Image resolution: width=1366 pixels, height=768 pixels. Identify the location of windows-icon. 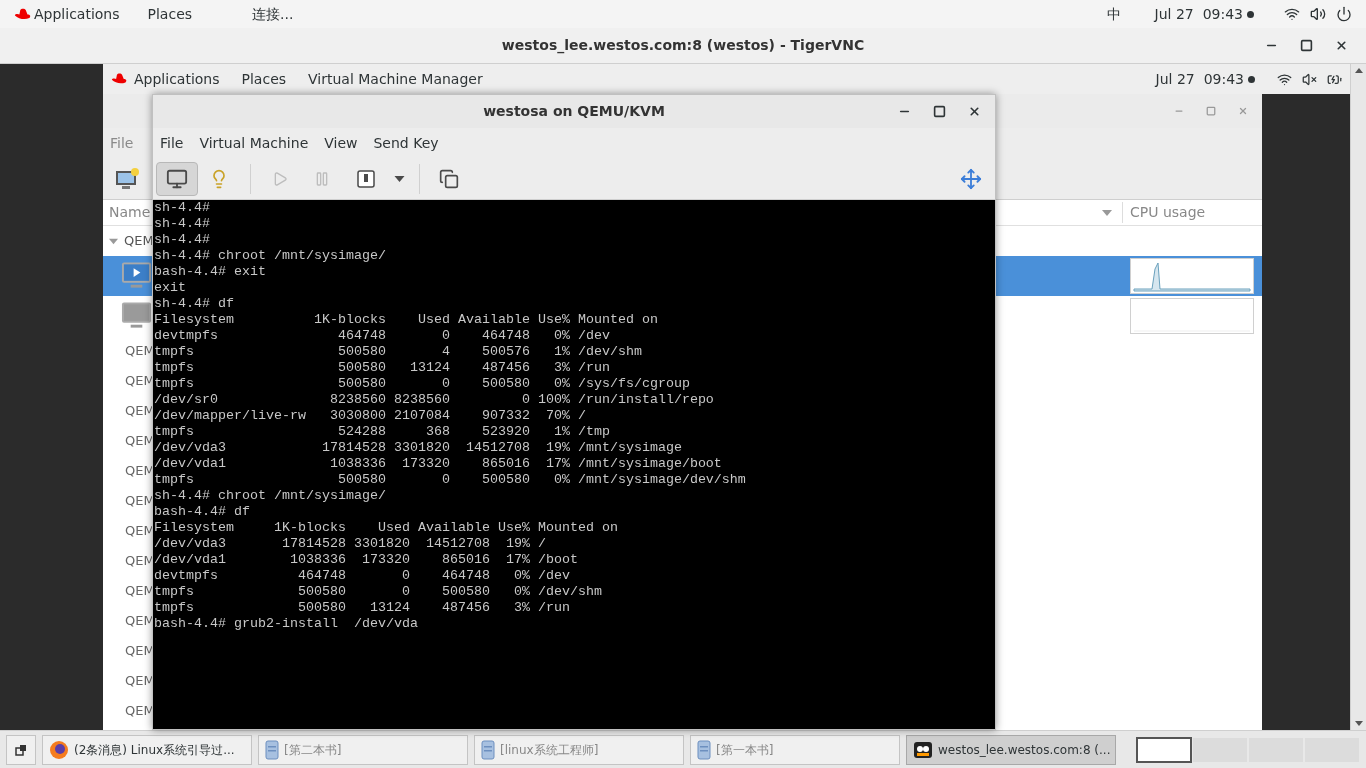
(21, 749).